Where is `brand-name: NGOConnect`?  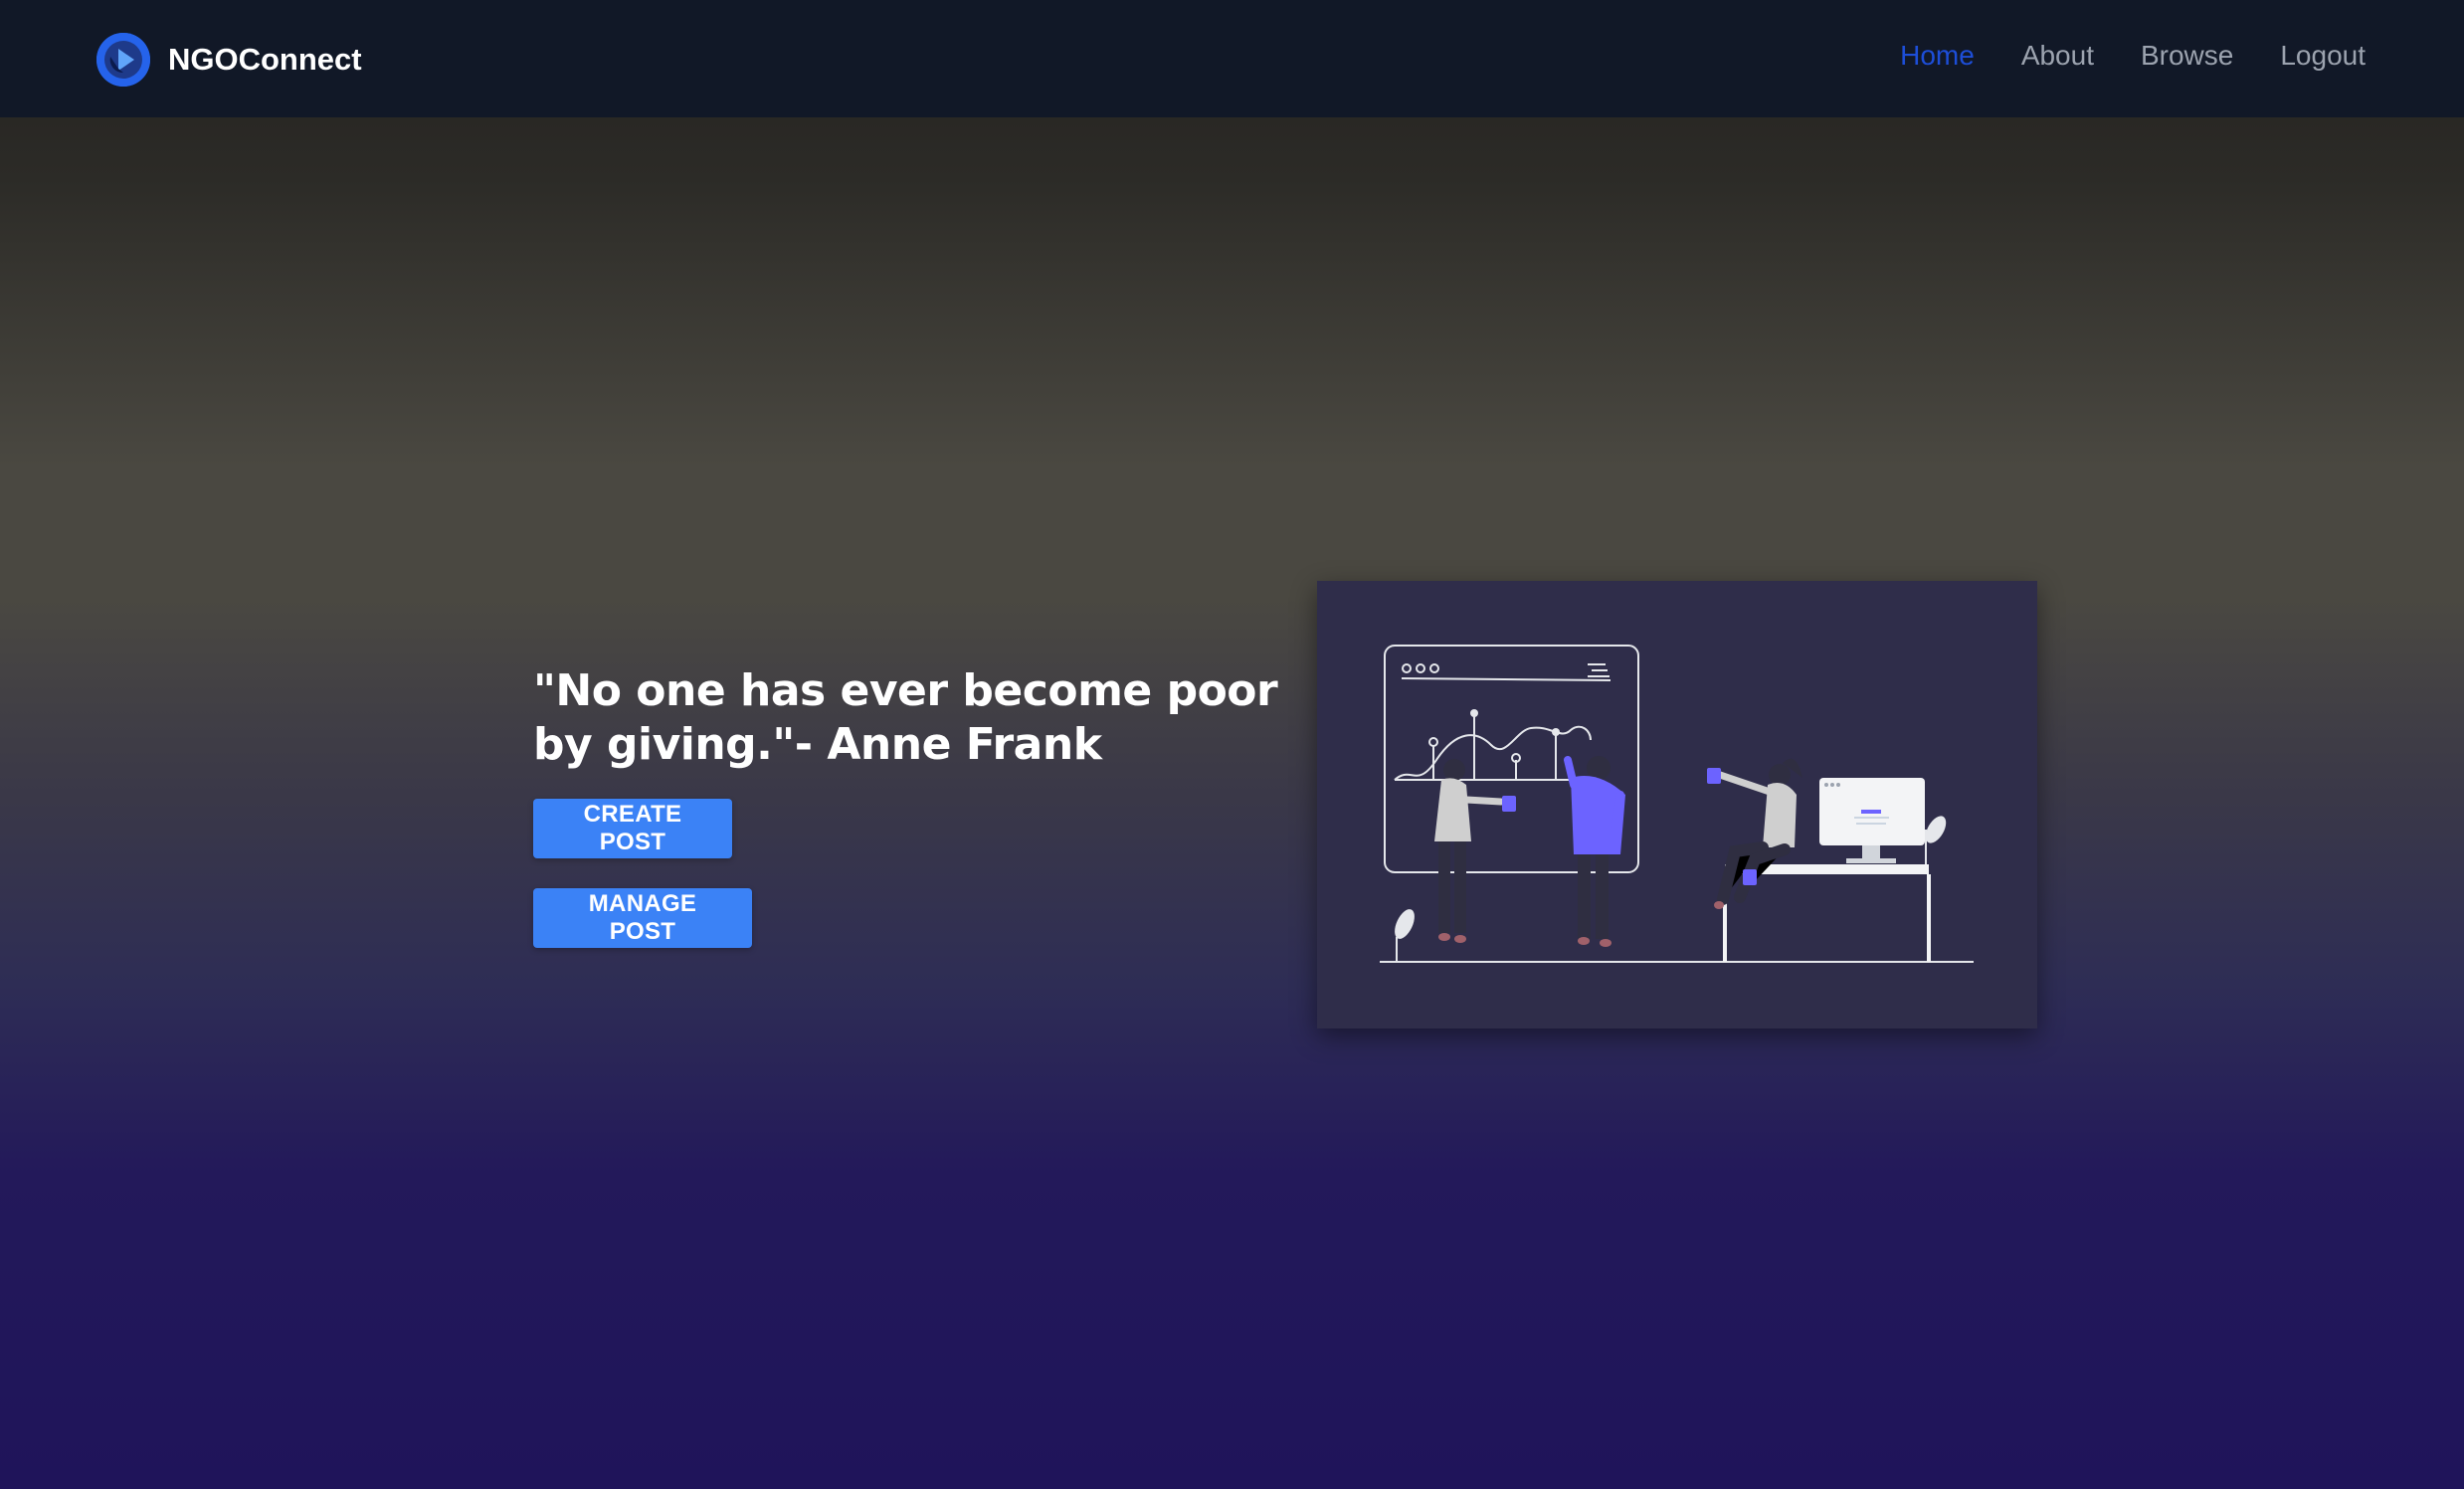 brand-name: NGOConnect is located at coordinates (265, 60).